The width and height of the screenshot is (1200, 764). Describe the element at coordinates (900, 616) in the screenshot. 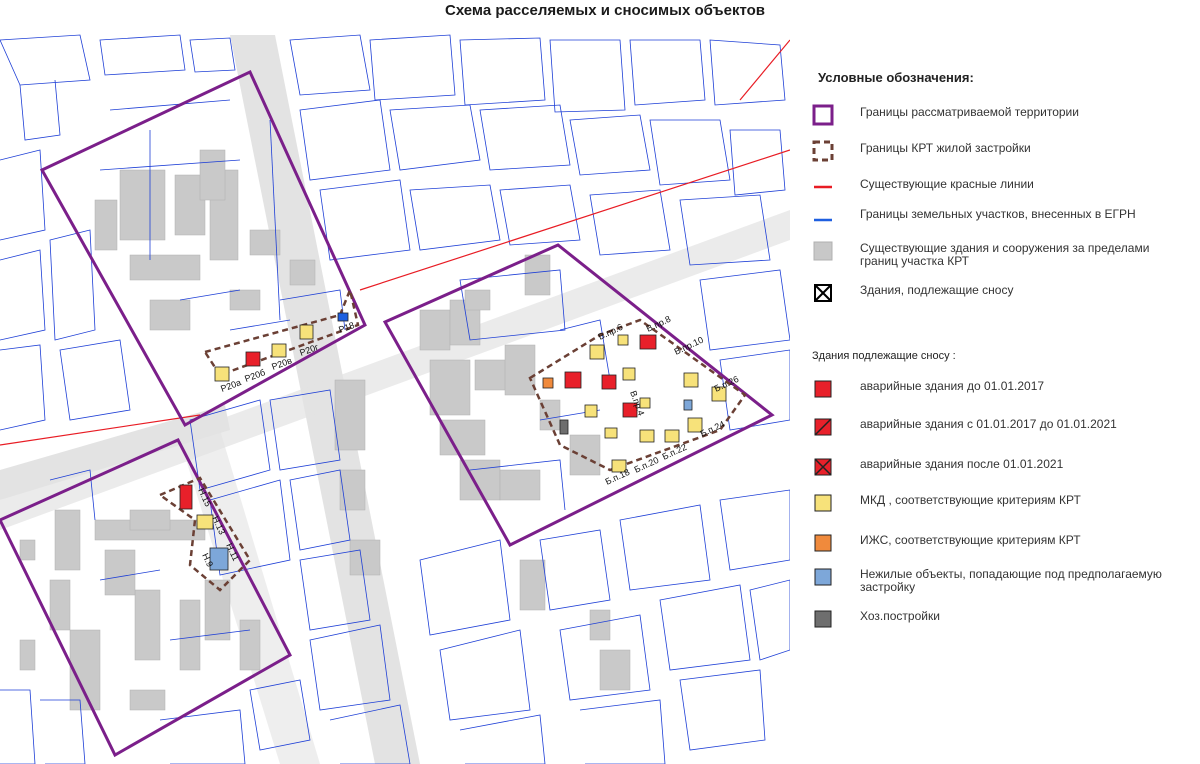

I see `legend-label: Хоз.постройки` at that location.